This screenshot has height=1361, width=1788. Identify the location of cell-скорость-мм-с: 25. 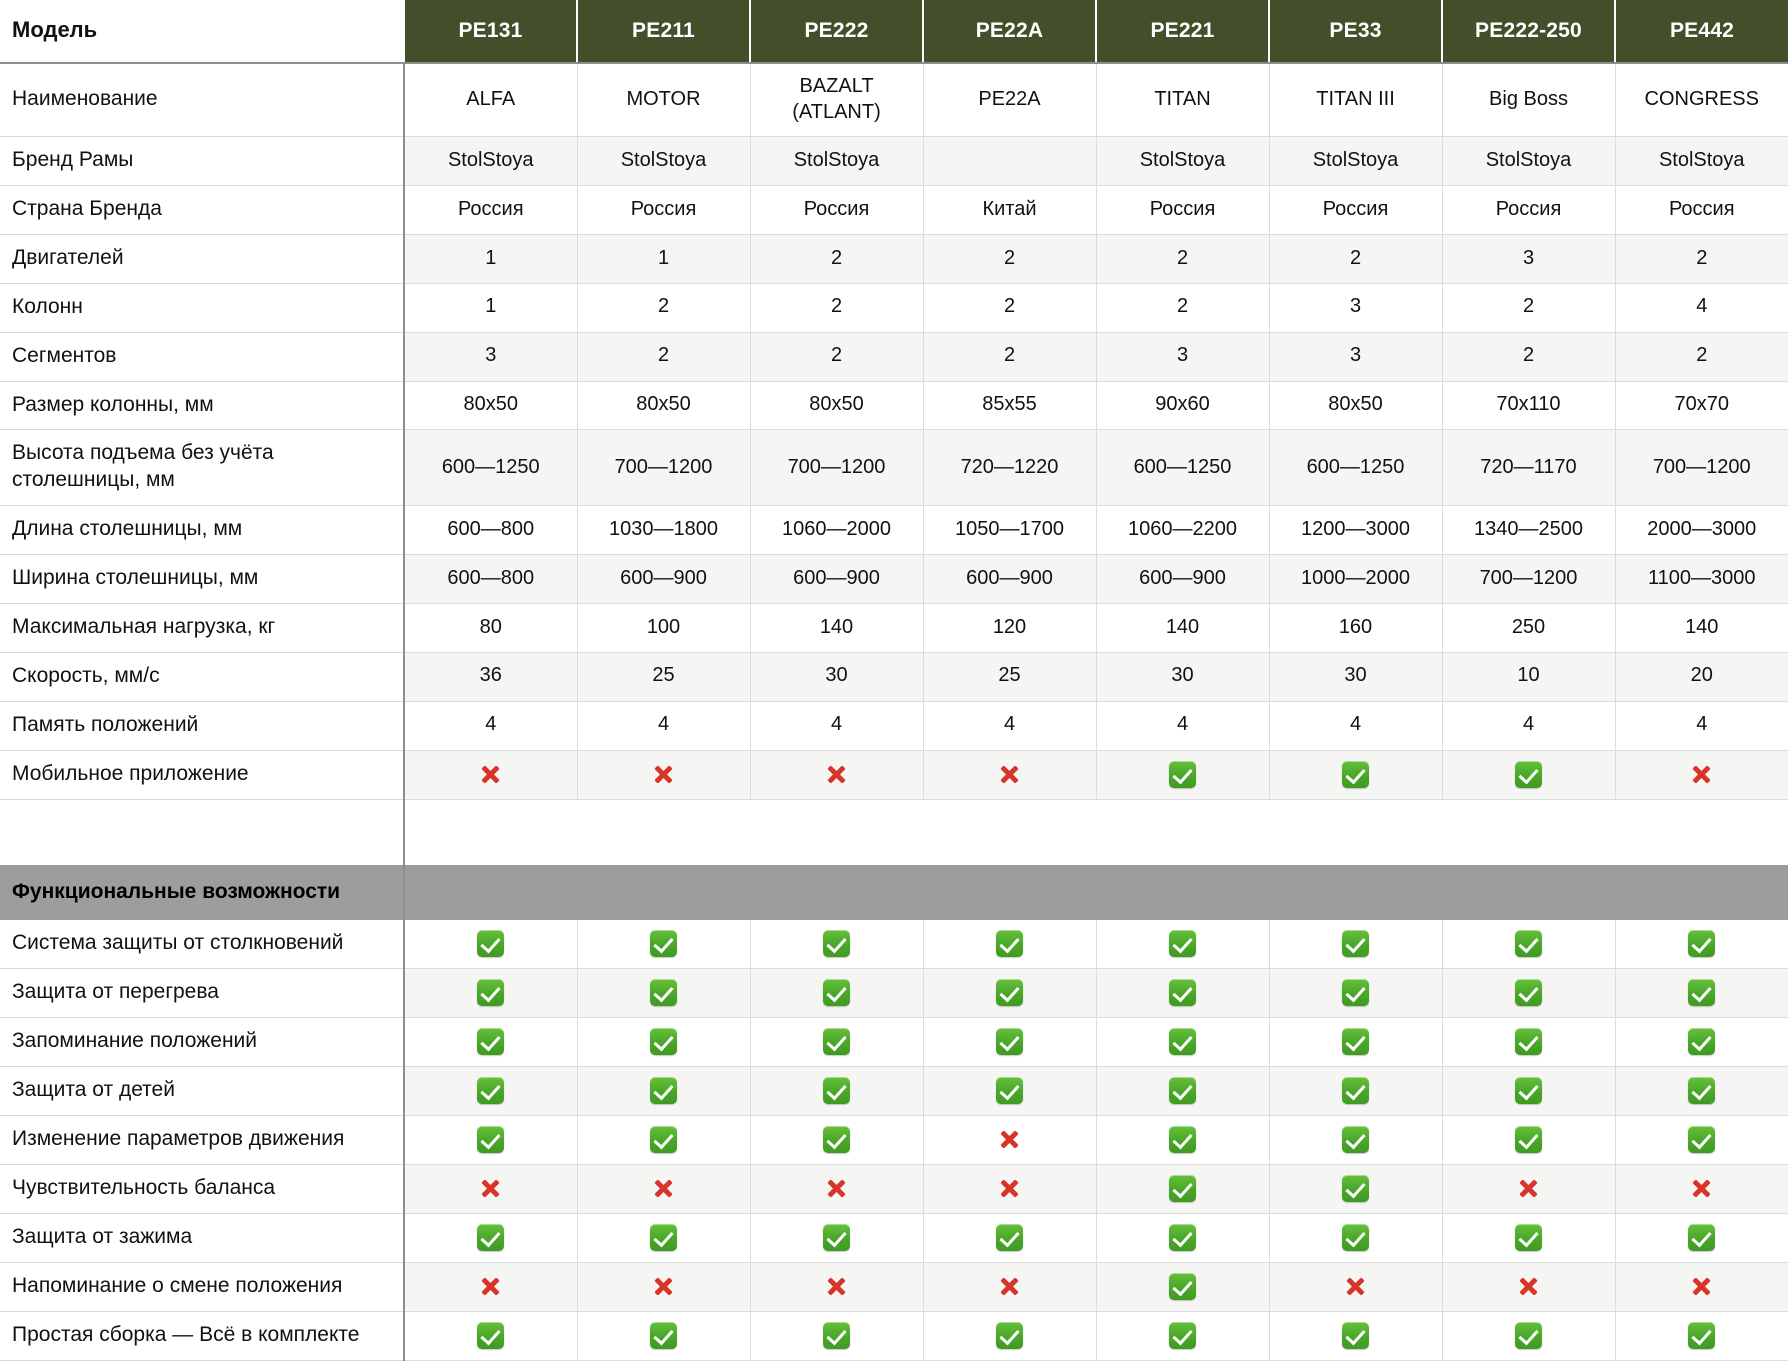
(664, 677).